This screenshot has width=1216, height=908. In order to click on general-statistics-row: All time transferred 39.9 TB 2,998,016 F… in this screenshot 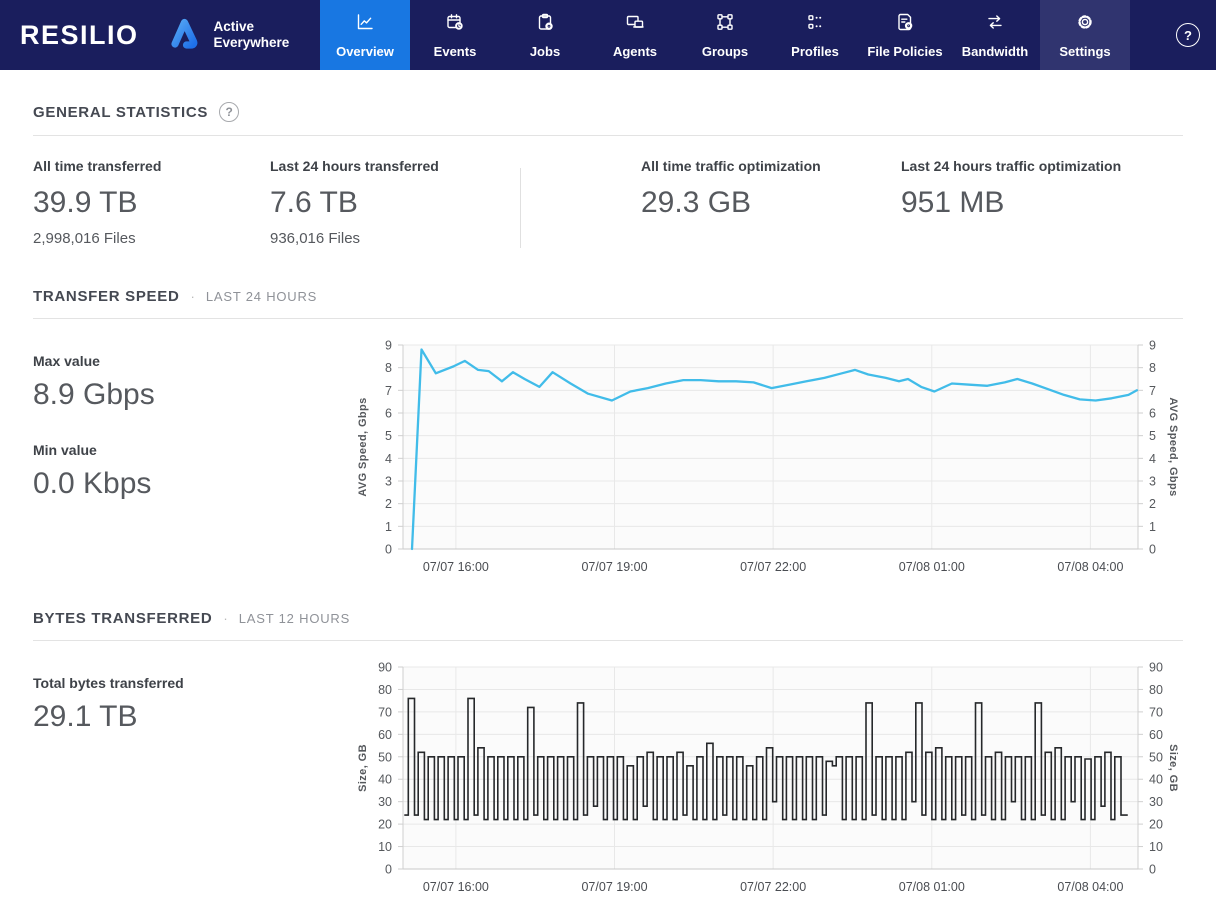, I will do `click(608, 203)`.